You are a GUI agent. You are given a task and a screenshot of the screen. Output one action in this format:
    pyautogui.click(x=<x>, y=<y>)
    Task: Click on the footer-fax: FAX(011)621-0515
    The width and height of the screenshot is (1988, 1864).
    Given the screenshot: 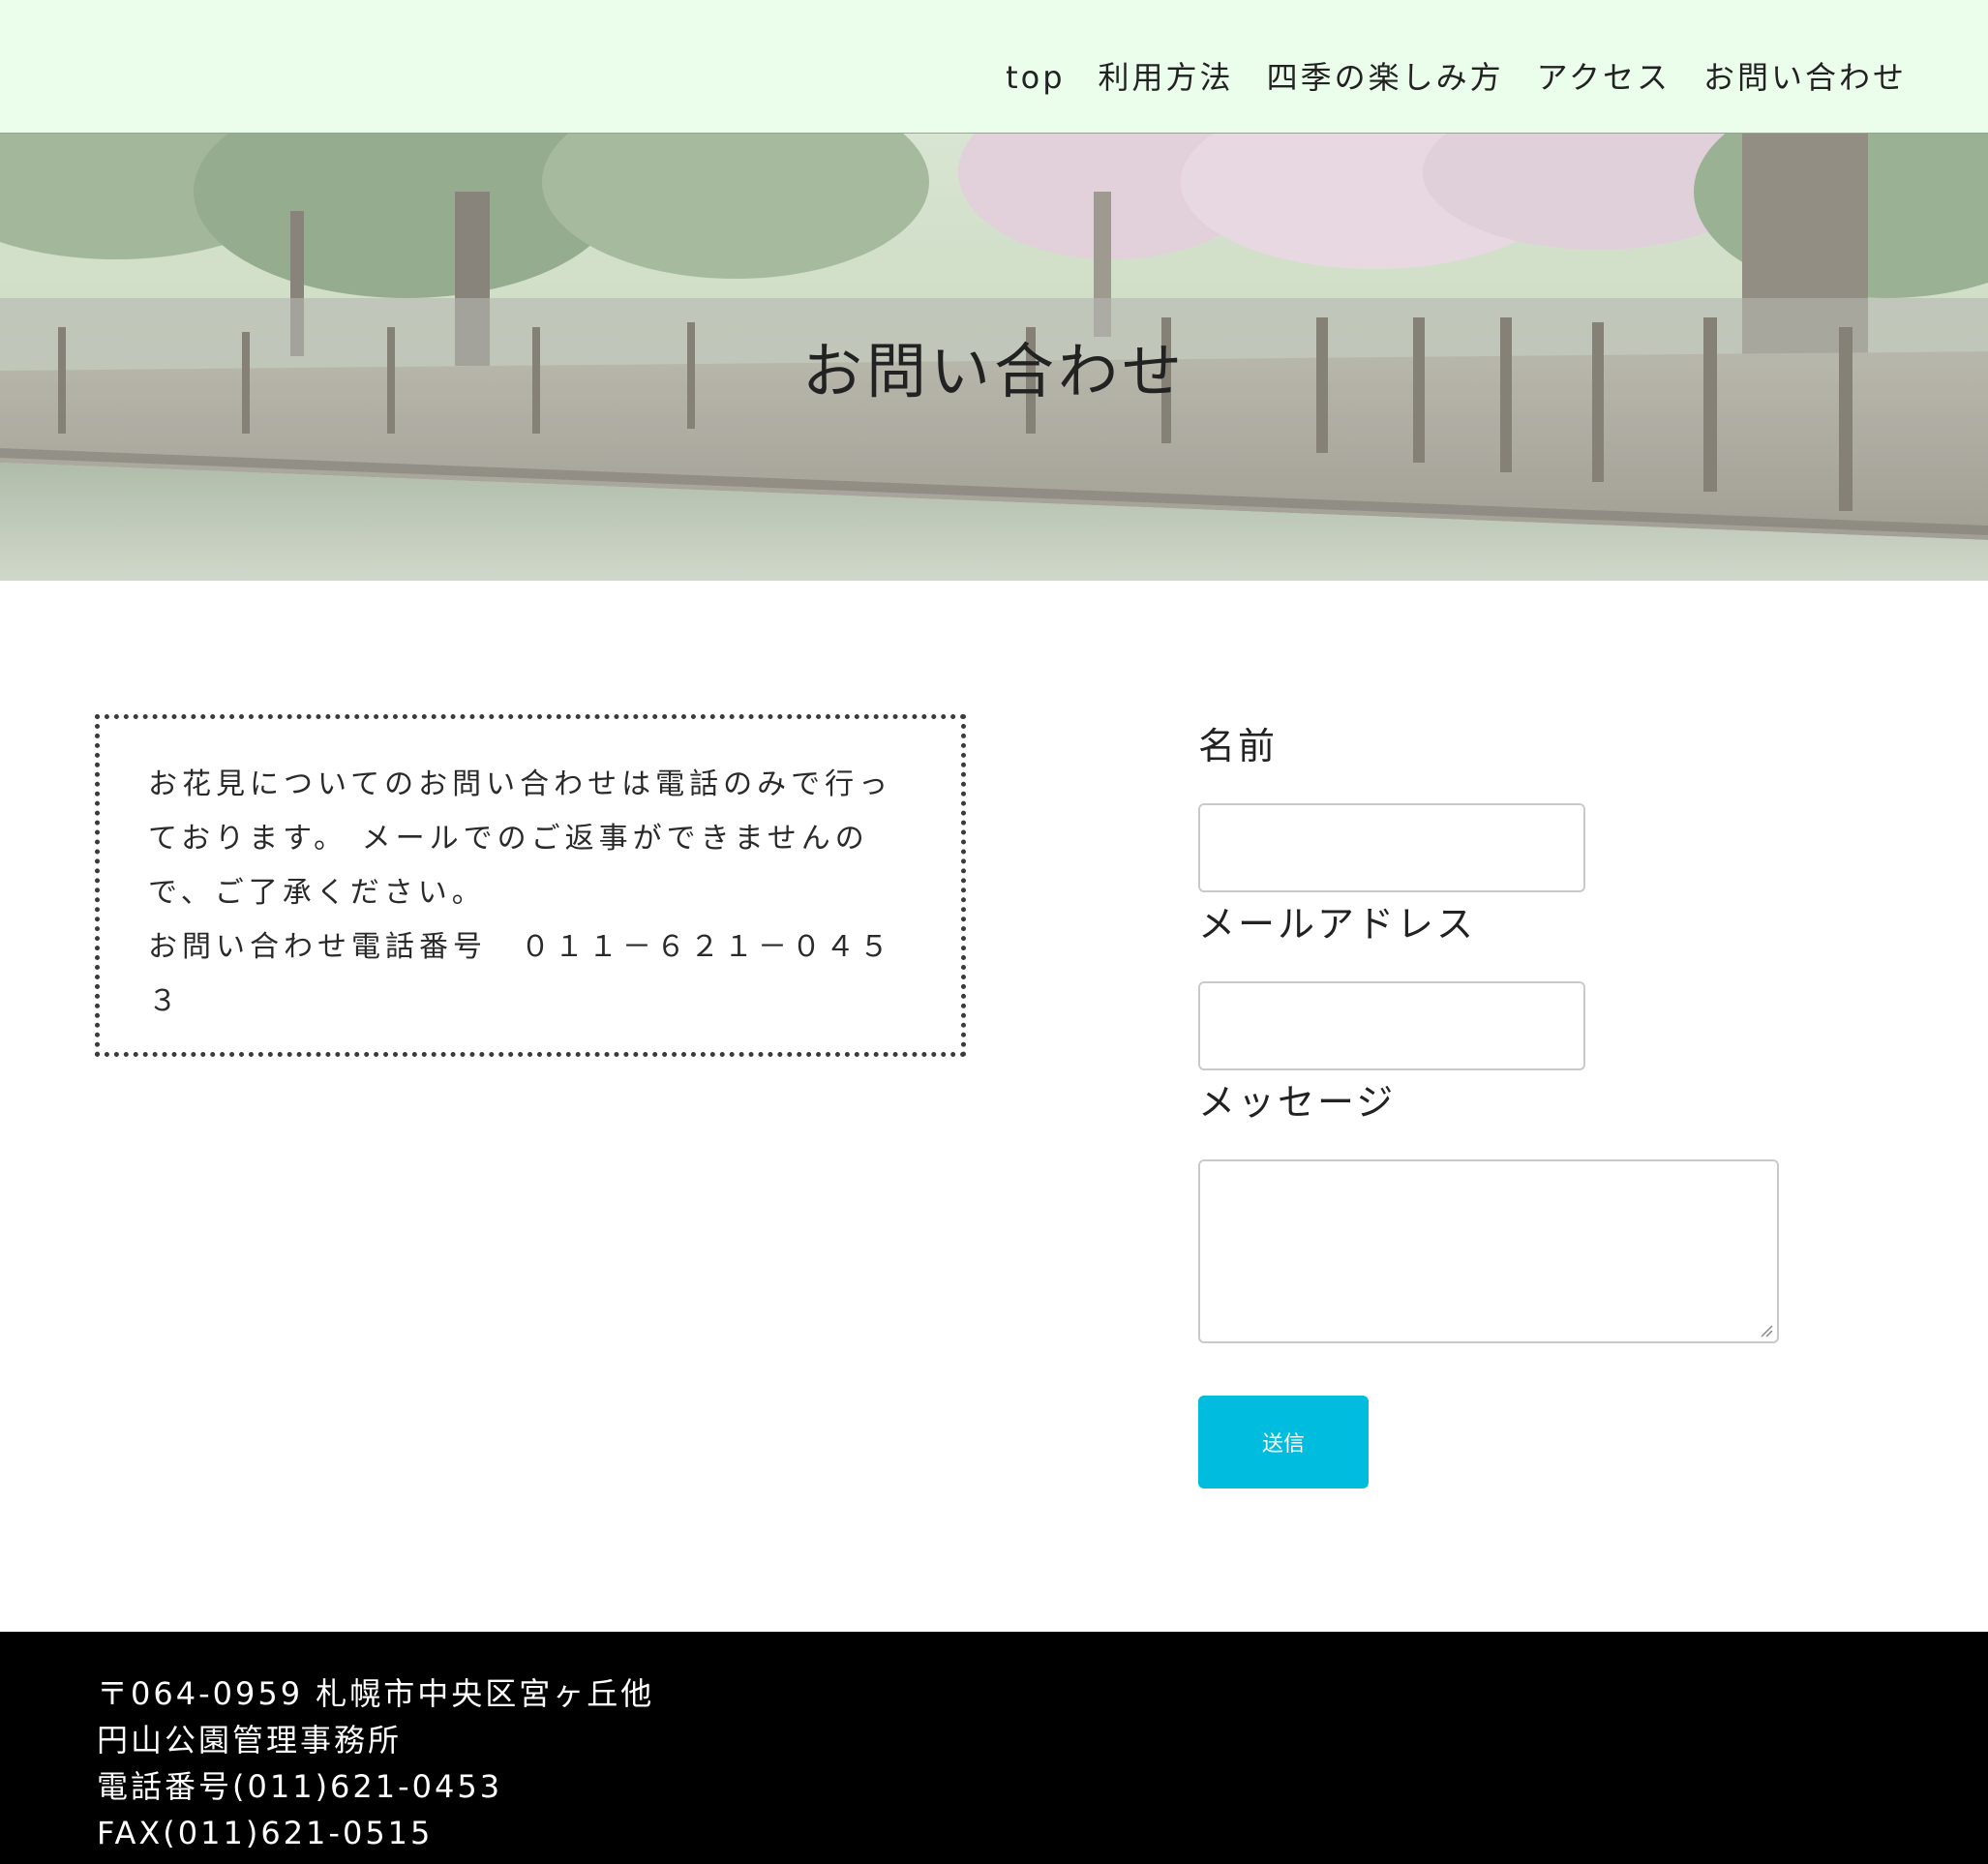 What is the action you would take?
    pyautogui.click(x=265, y=1833)
    